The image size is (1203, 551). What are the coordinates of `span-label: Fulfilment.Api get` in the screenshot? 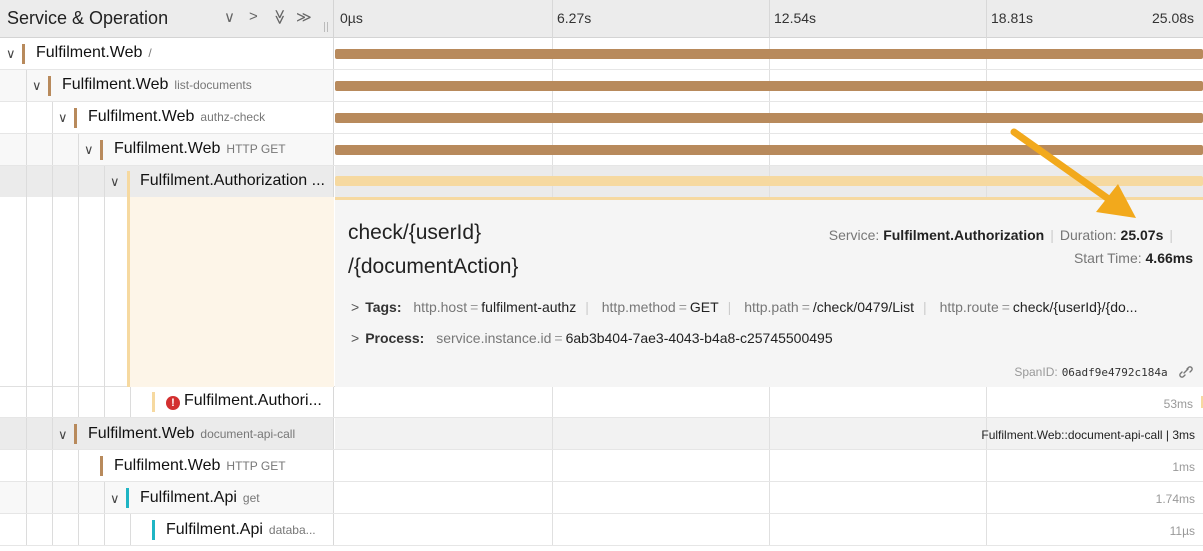 It's located at (200, 497).